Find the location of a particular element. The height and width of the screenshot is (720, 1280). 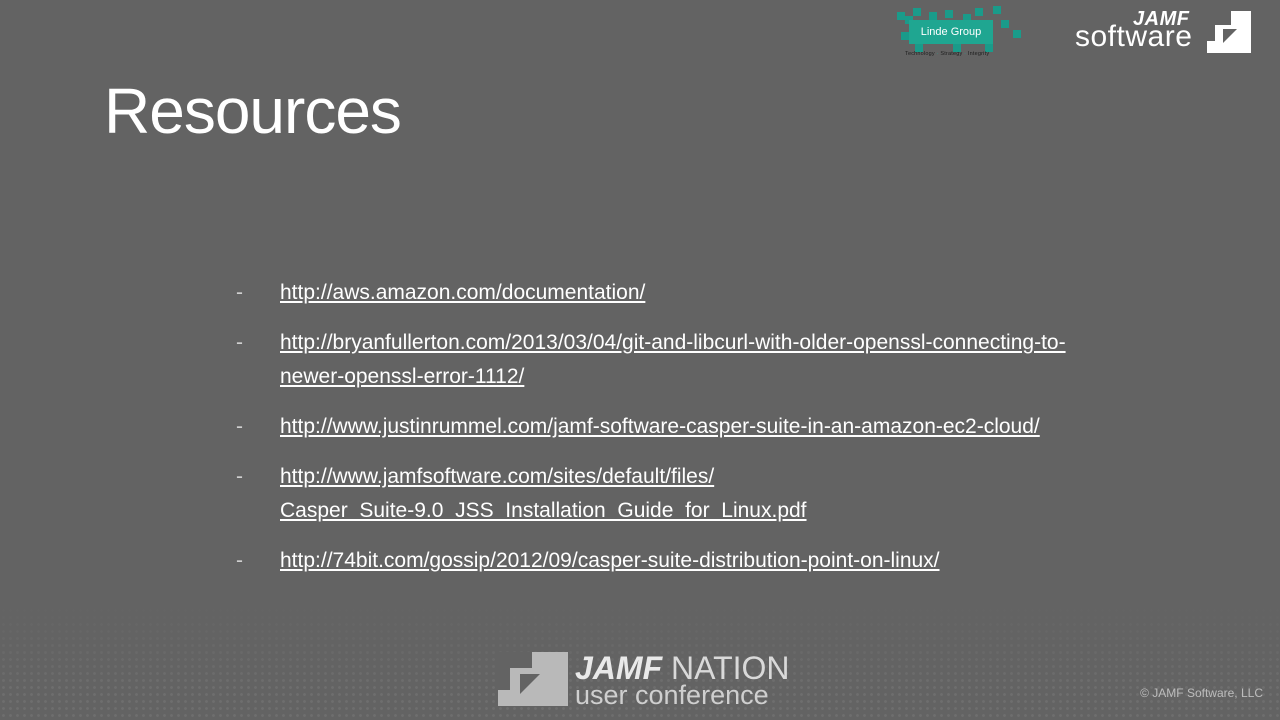

copyright-notice: © JAMF Software, LLC is located at coordinates (1201, 693).